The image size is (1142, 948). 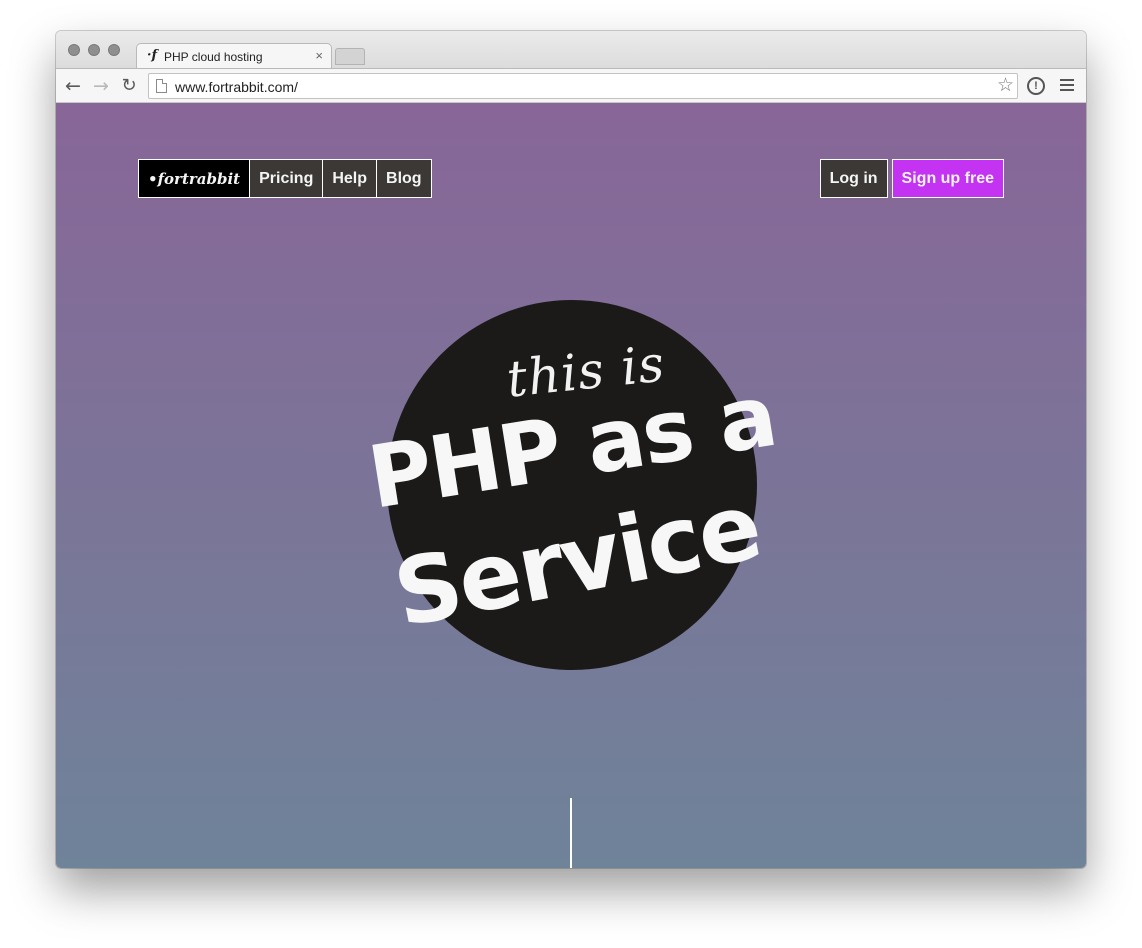 I want to click on signup-button: Sign up free, so click(x=947, y=178).